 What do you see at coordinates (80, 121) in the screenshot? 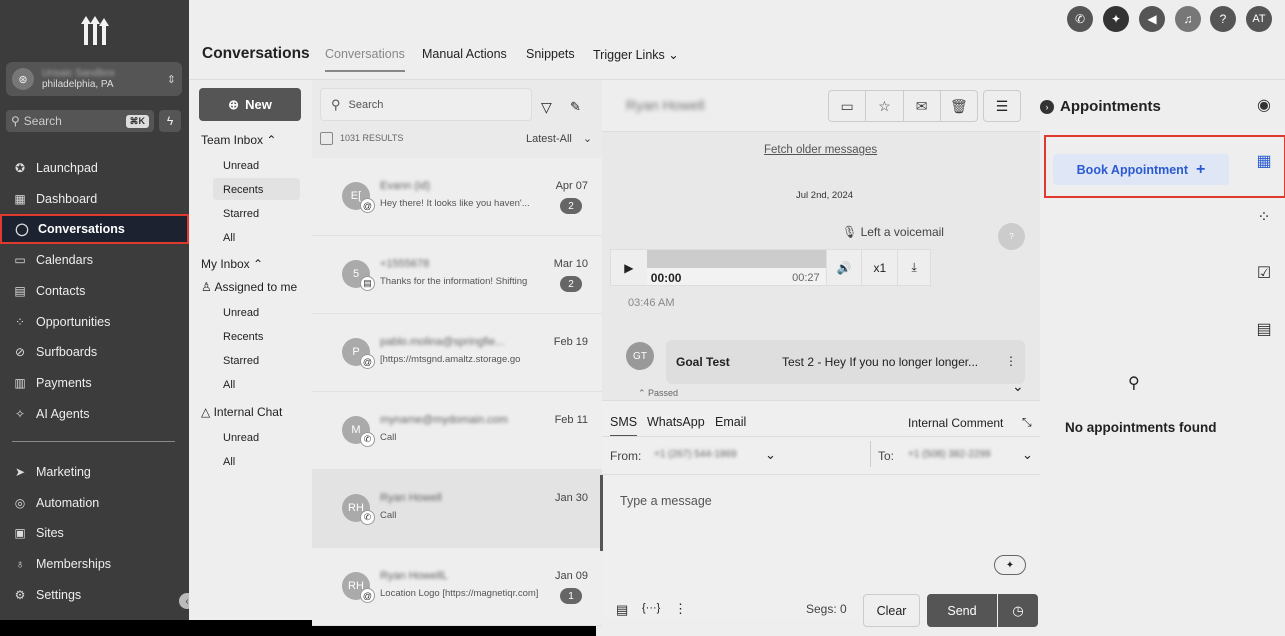
I see `sidebar-search: ⚲ Search ⌘K` at bounding box center [80, 121].